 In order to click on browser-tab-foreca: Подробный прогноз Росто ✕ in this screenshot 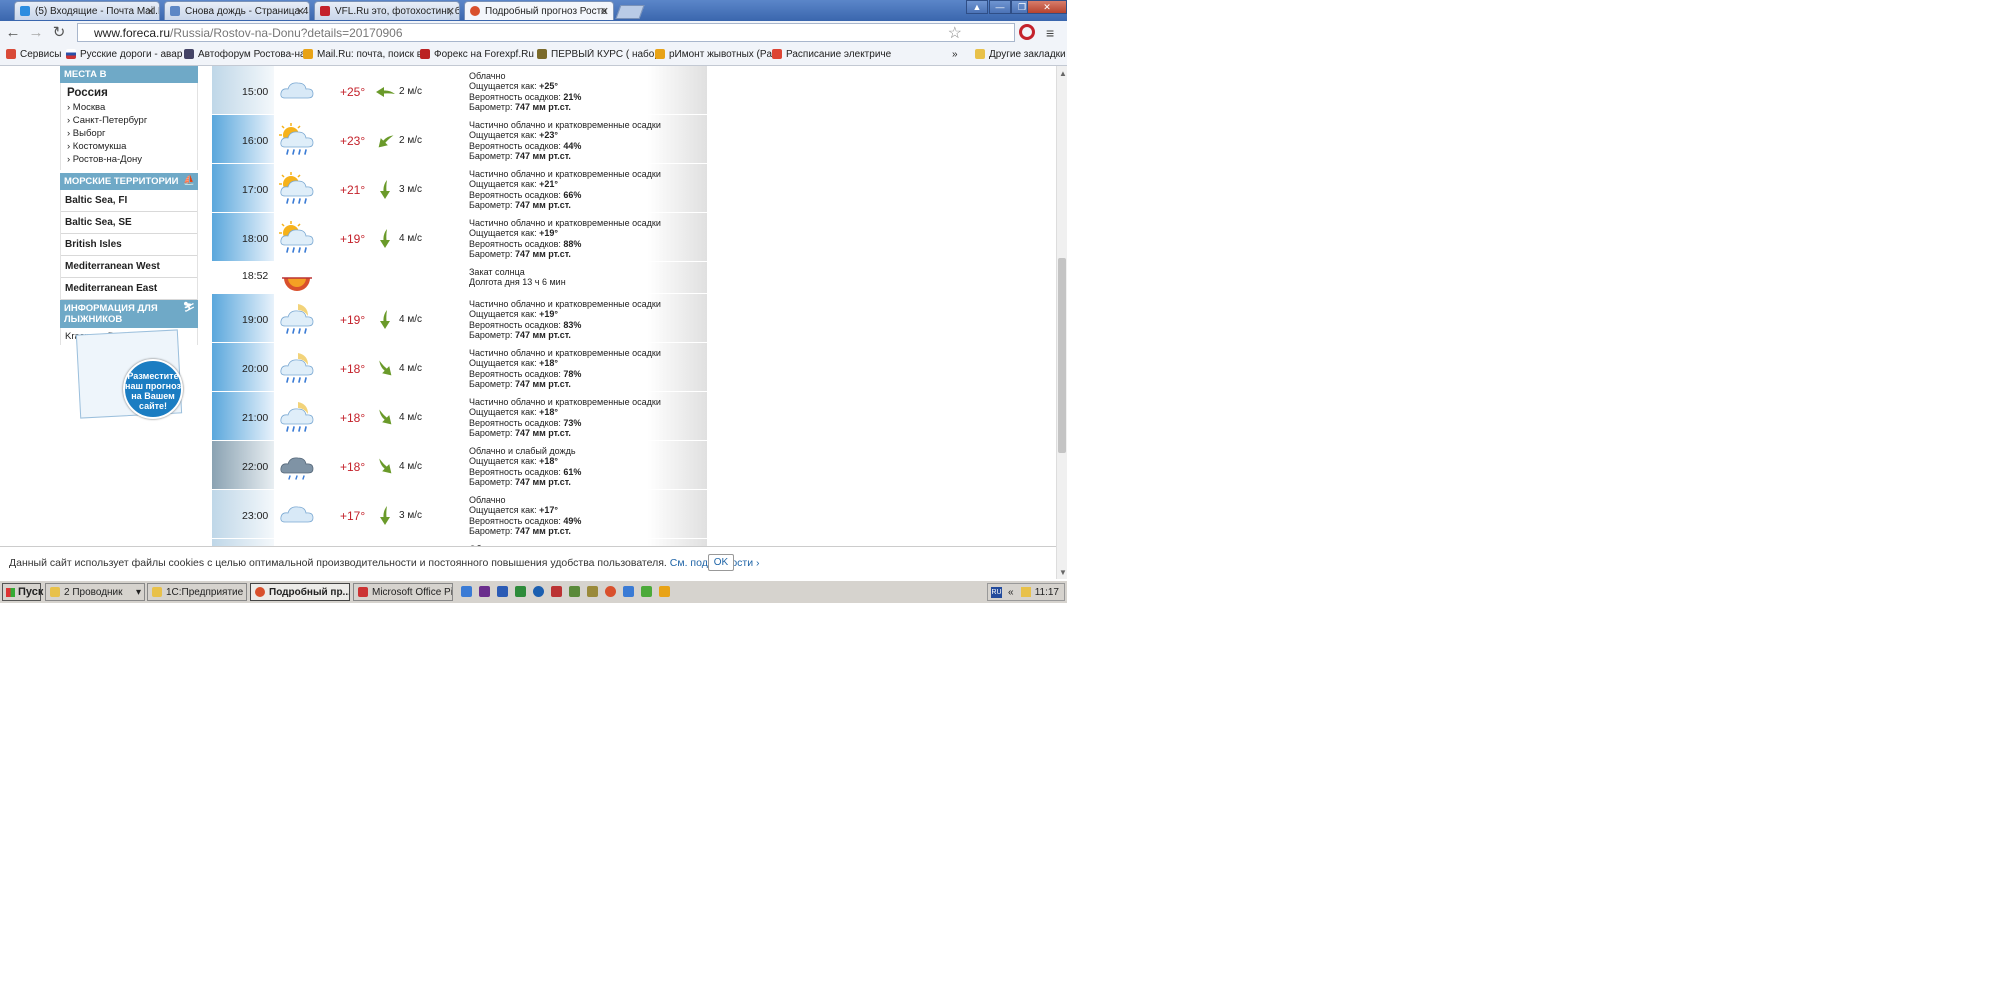, I will do `click(539, 10)`.